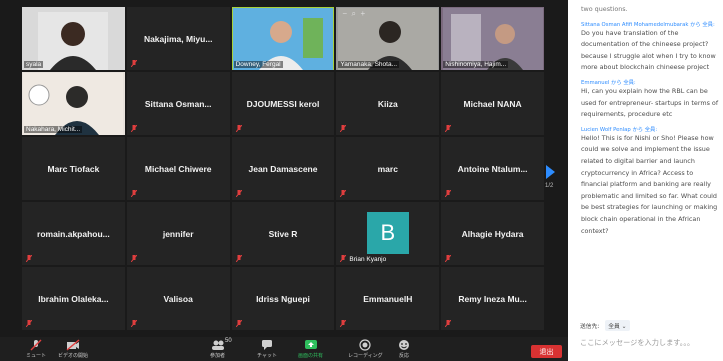  I want to click on video-tile-active-speaker: Downey, Fergal, so click(283, 38).